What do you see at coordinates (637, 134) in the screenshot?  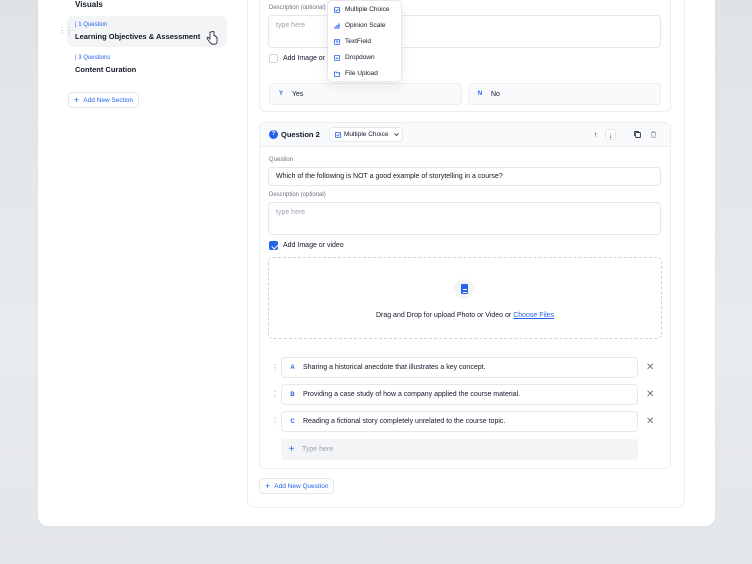 I see `duplicate-icon` at bounding box center [637, 134].